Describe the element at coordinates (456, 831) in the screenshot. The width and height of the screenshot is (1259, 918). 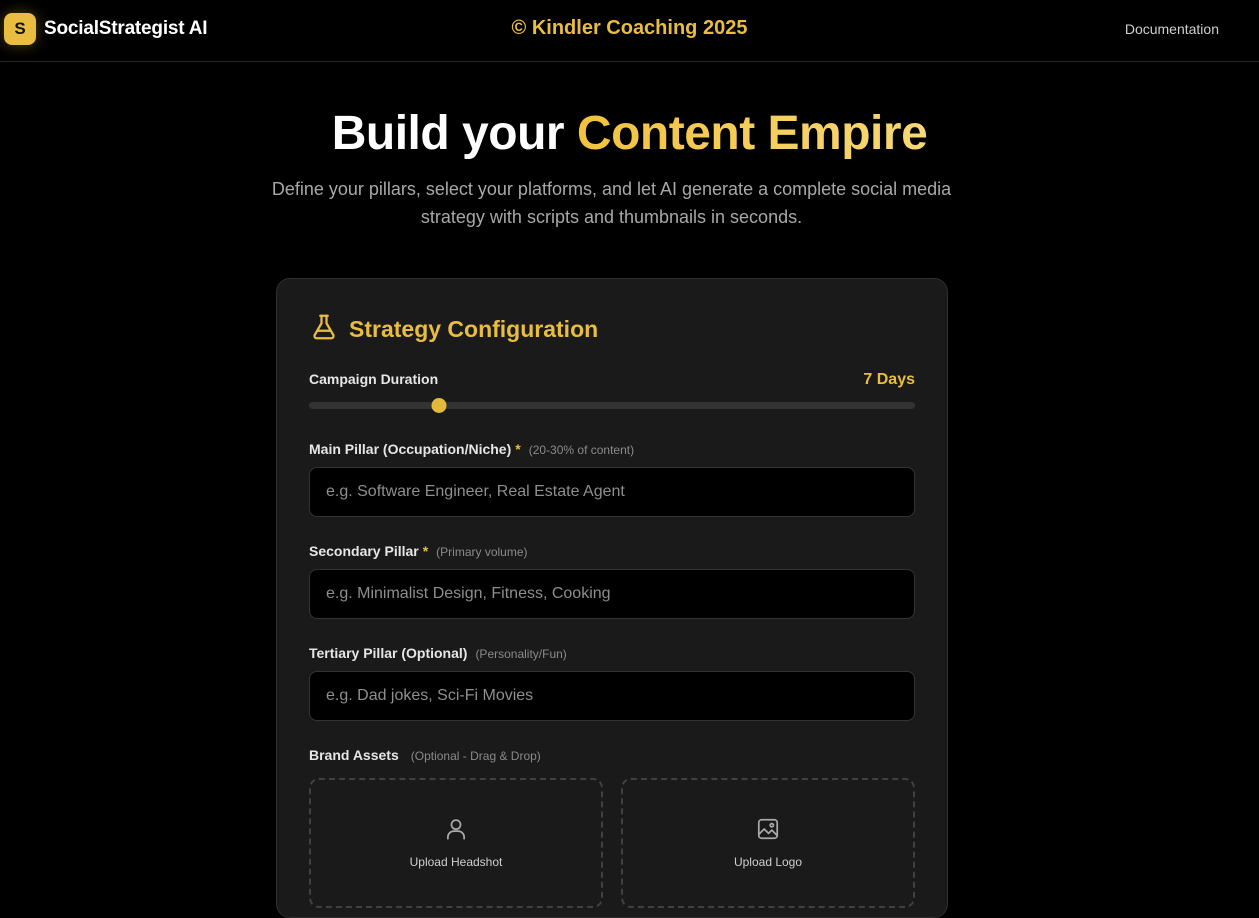
I see `user-icon` at that location.